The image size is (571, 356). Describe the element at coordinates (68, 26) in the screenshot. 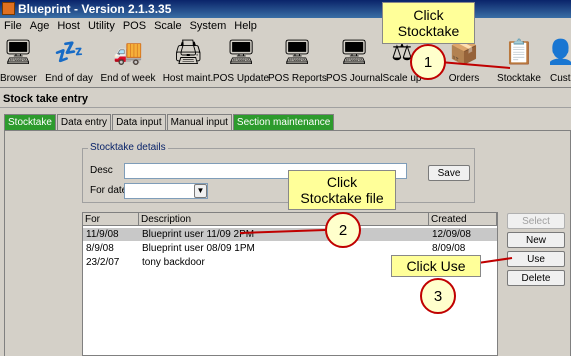

I see `menu-host: Host` at that location.